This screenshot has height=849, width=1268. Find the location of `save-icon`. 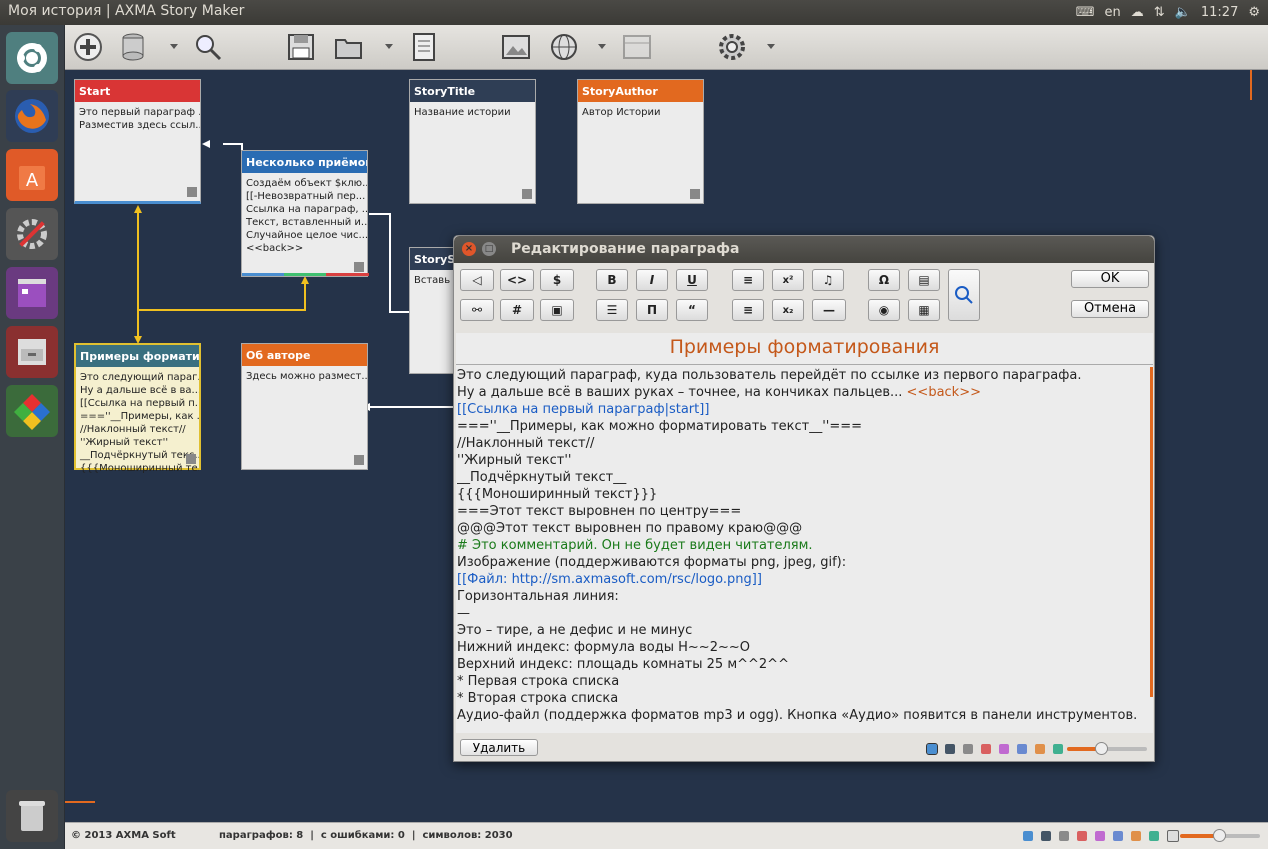

save-icon is located at coordinates (301, 47).